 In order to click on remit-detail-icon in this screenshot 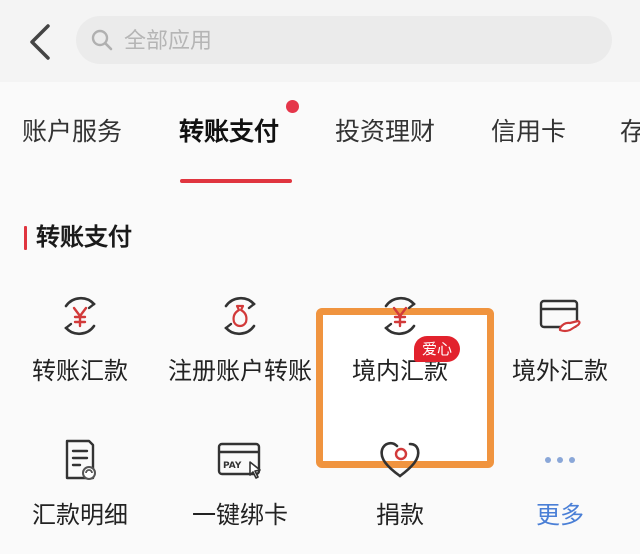, I will do `click(80, 459)`.